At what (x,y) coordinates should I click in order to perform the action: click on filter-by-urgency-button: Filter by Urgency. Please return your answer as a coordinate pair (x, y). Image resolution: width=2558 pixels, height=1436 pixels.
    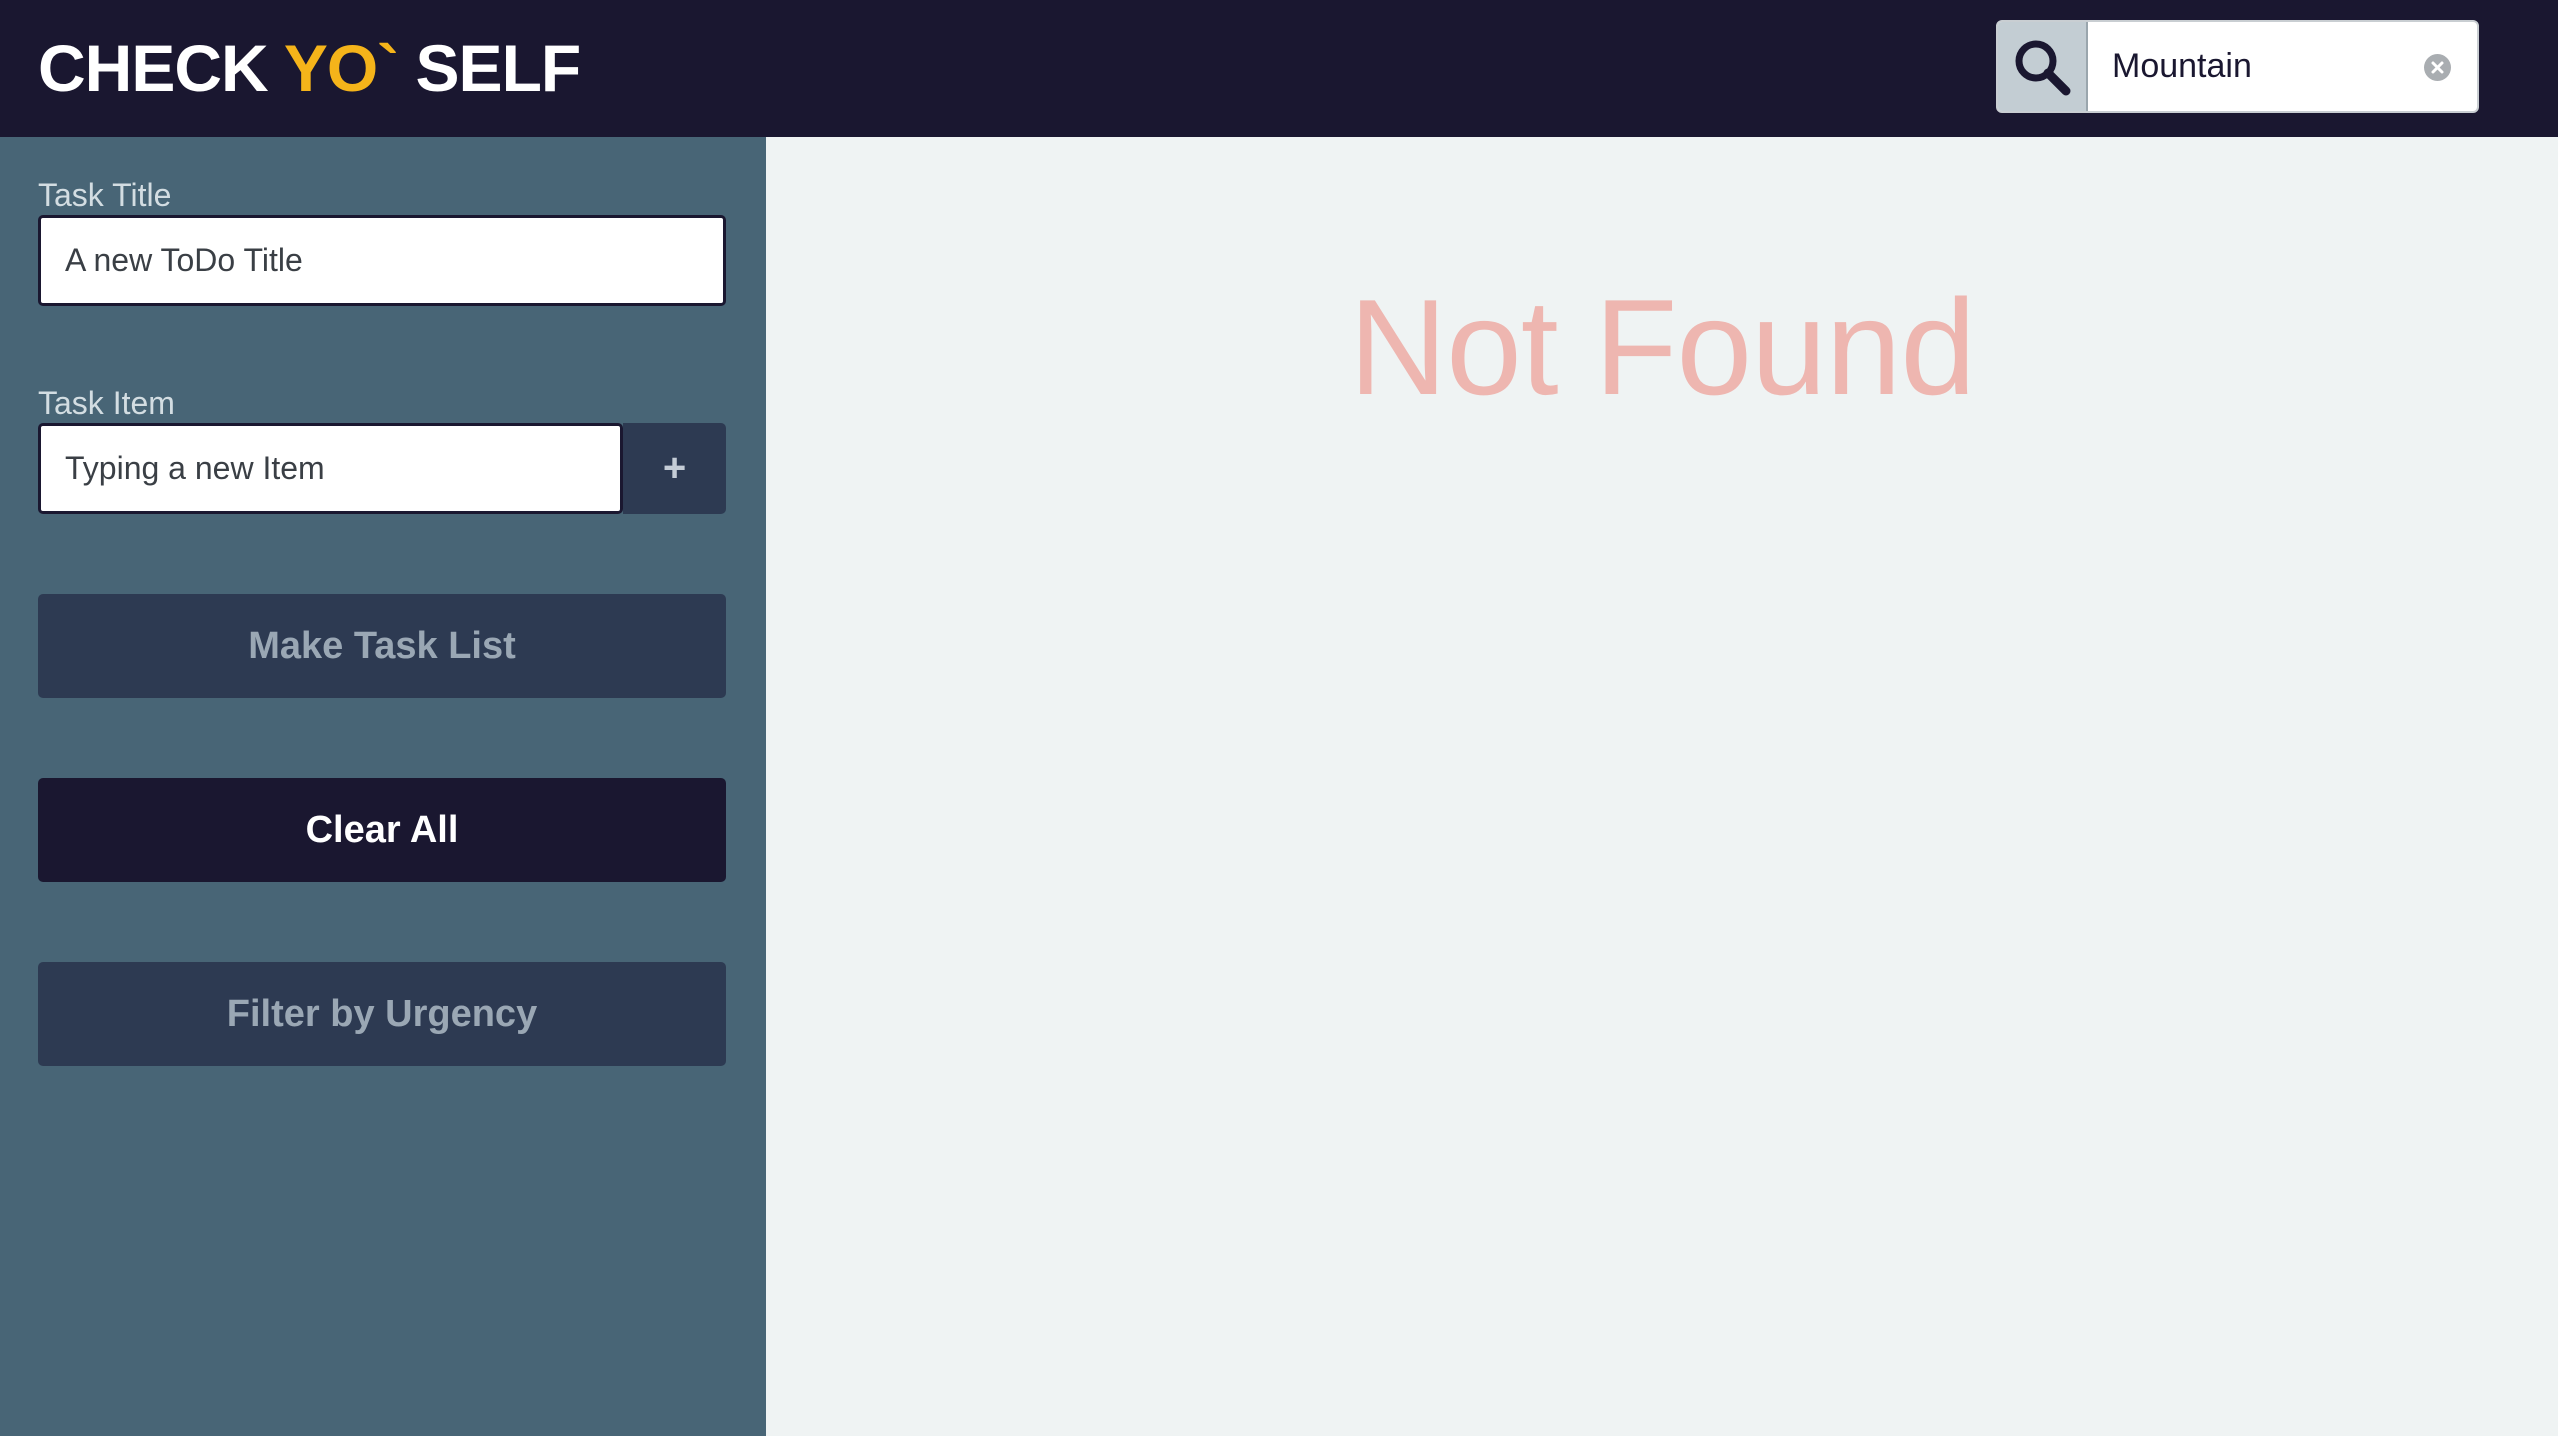
    Looking at the image, I should click on (382, 1014).